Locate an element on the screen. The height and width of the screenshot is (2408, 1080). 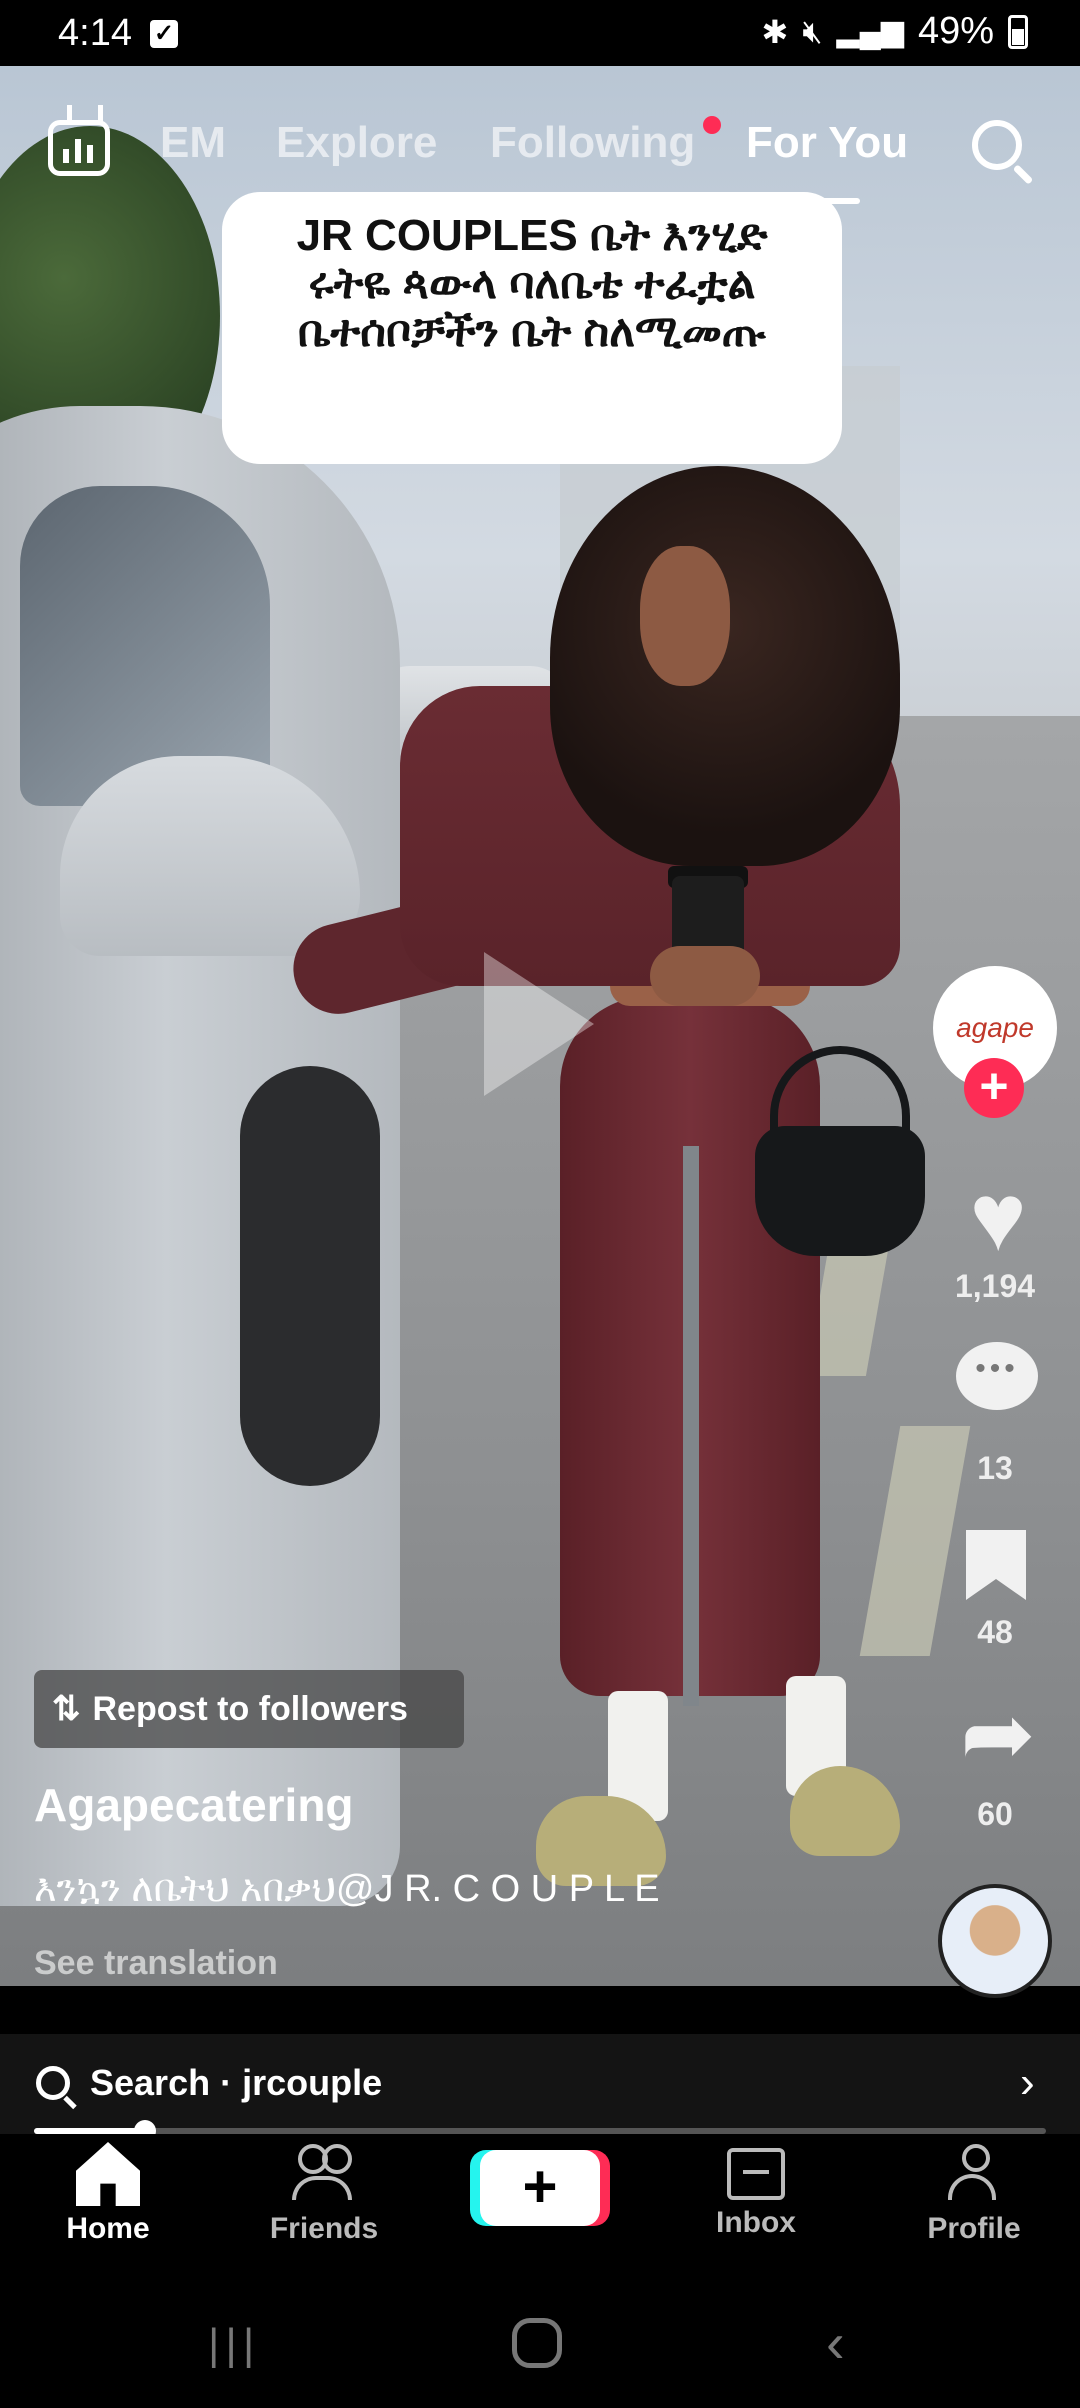
creator-logo-text: agape is located at coordinates (995, 1027).